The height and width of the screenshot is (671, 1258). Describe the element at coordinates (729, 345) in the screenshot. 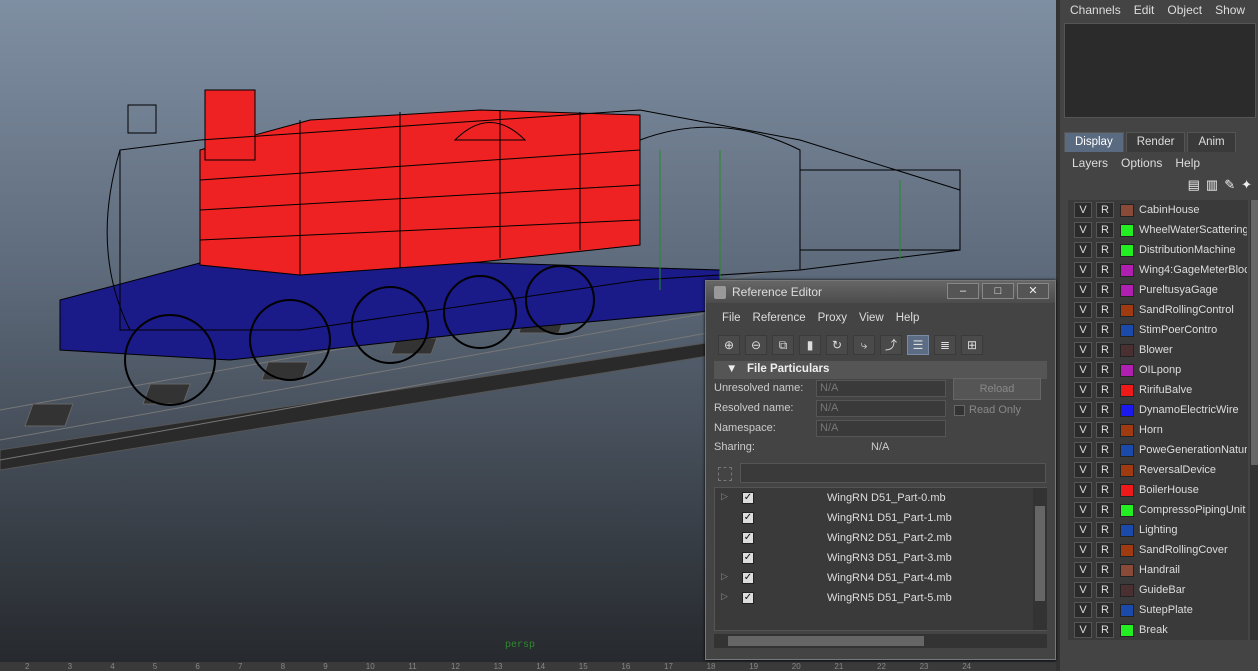

I see `create-reference-icon: ⊕` at that location.